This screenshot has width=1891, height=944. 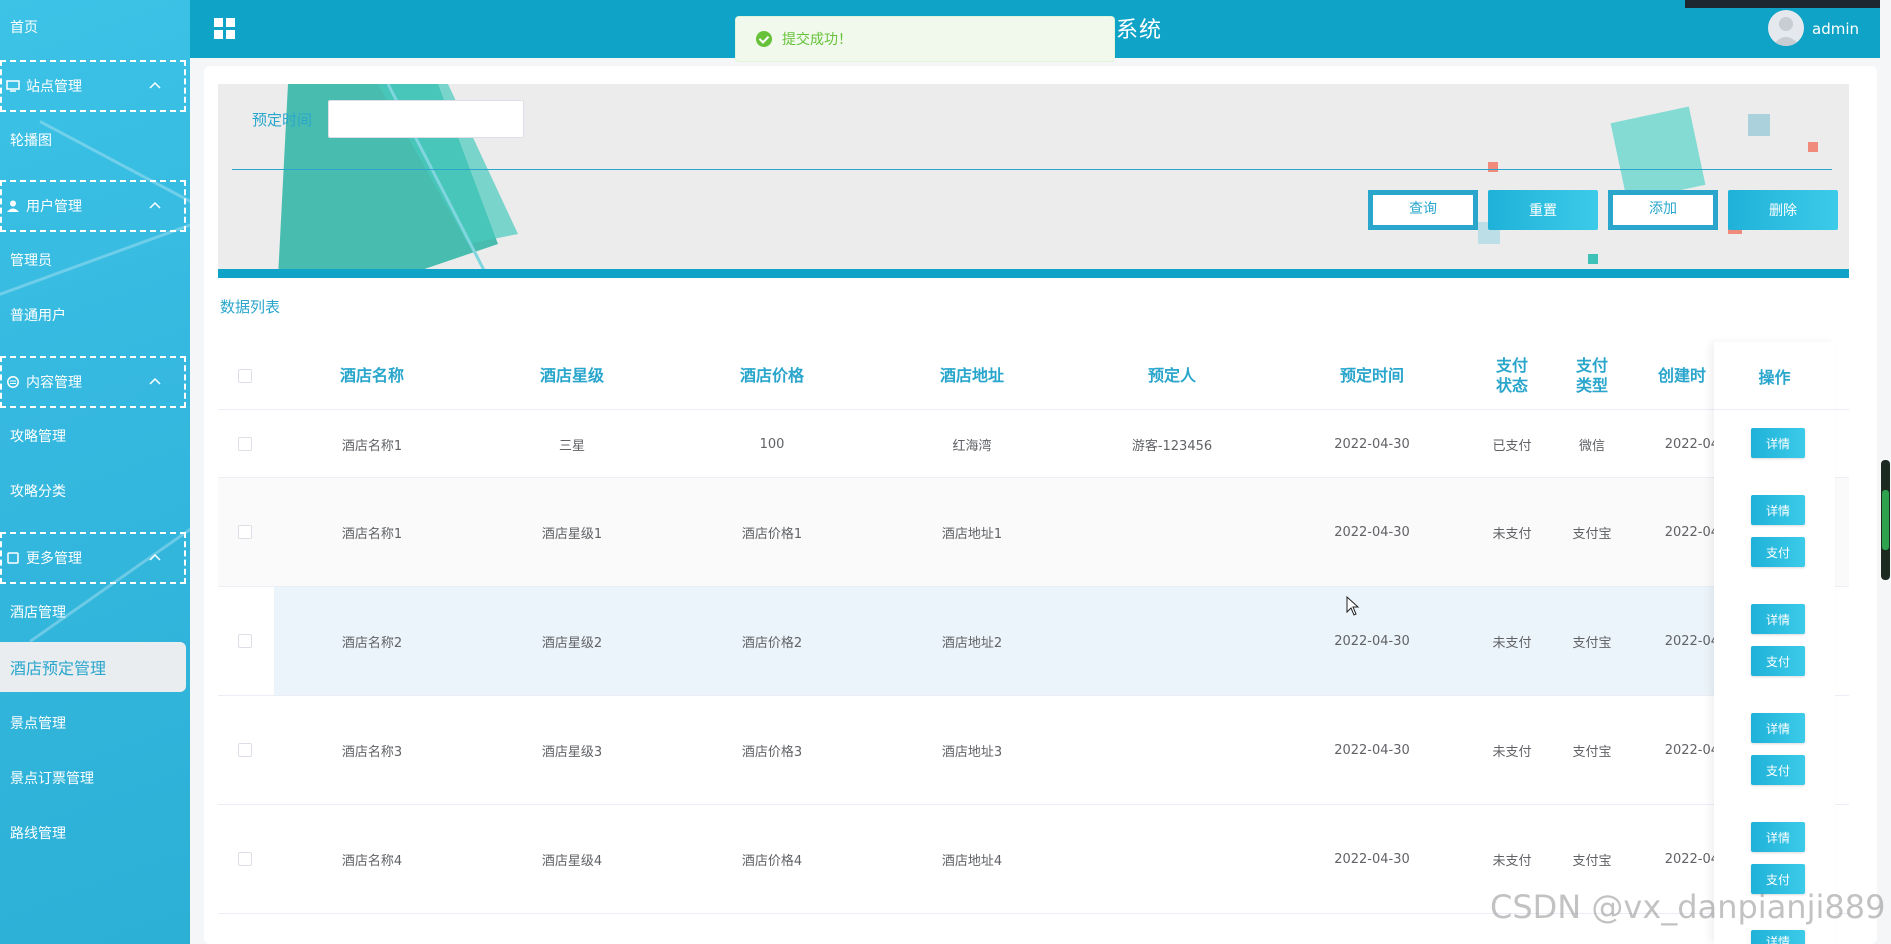 I want to click on watermark: CSDN @vx_danpianji889, so click(x=1688, y=907).